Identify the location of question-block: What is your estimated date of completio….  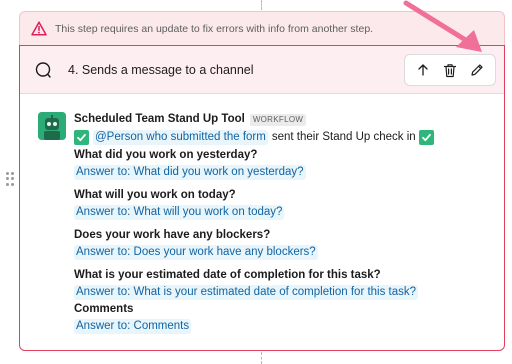
(284, 284).